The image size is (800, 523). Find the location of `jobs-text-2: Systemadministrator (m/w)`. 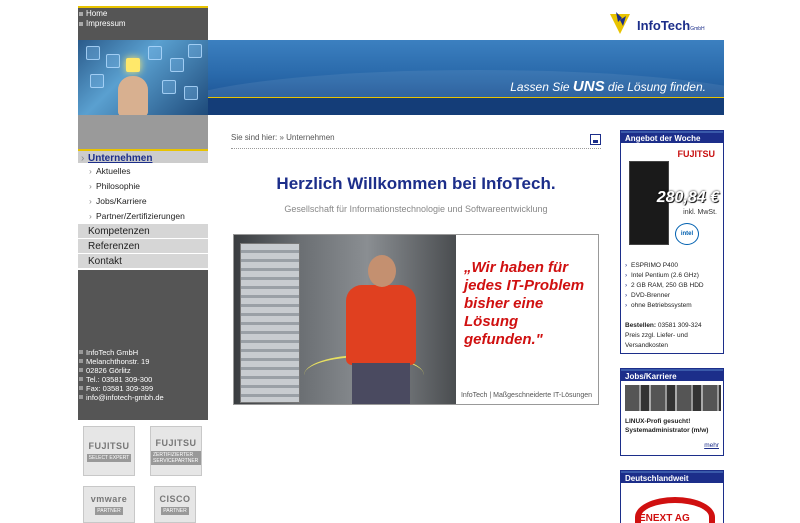

jobs-text-2: Systemadministrator (m/w) is located at coordinates (667, 430).